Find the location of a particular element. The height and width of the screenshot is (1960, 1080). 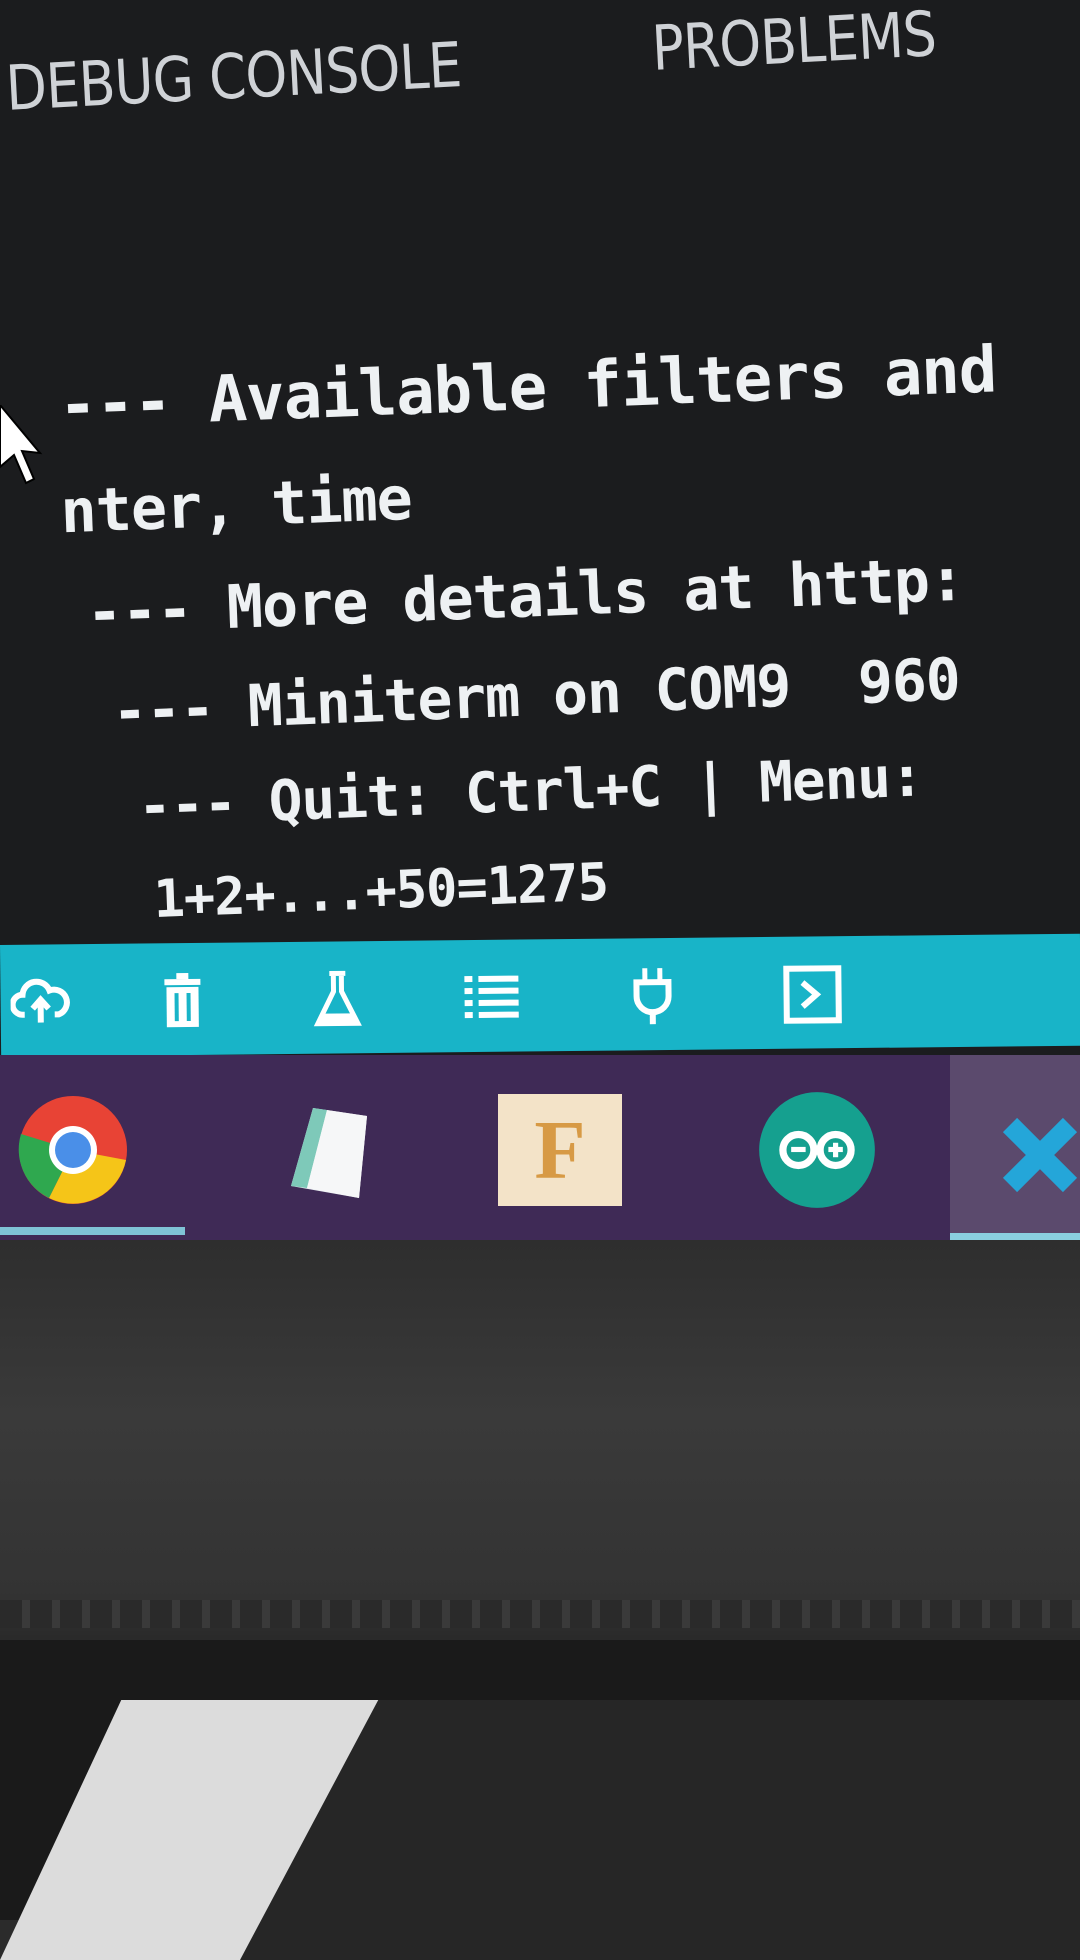

clean-button is located at coordinates (182, 1001).